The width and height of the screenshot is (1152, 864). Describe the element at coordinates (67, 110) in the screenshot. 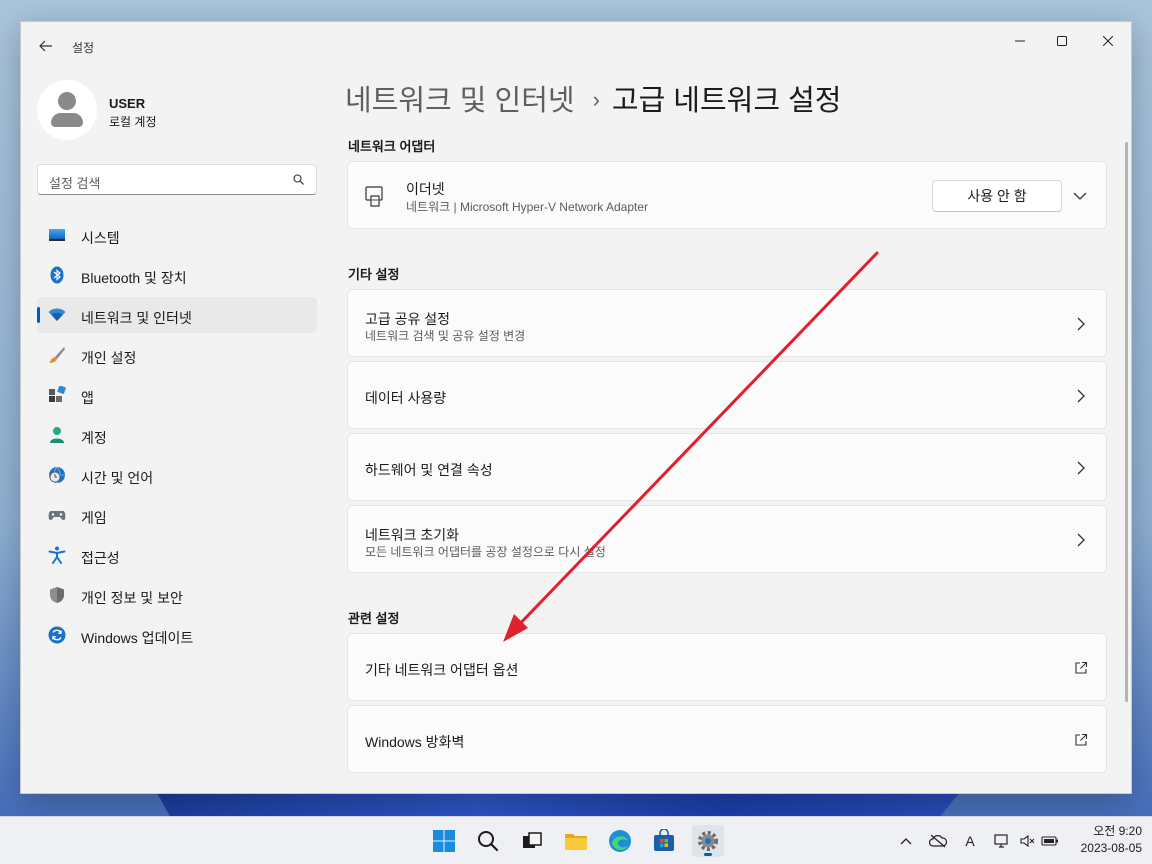

I see `avatar` at that location.